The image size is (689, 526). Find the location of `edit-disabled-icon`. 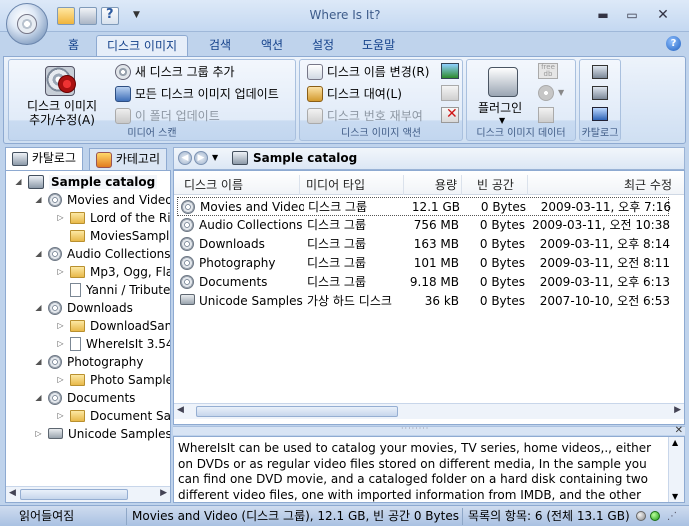

edit-disabled-icon is located at coordinates (546, 115).